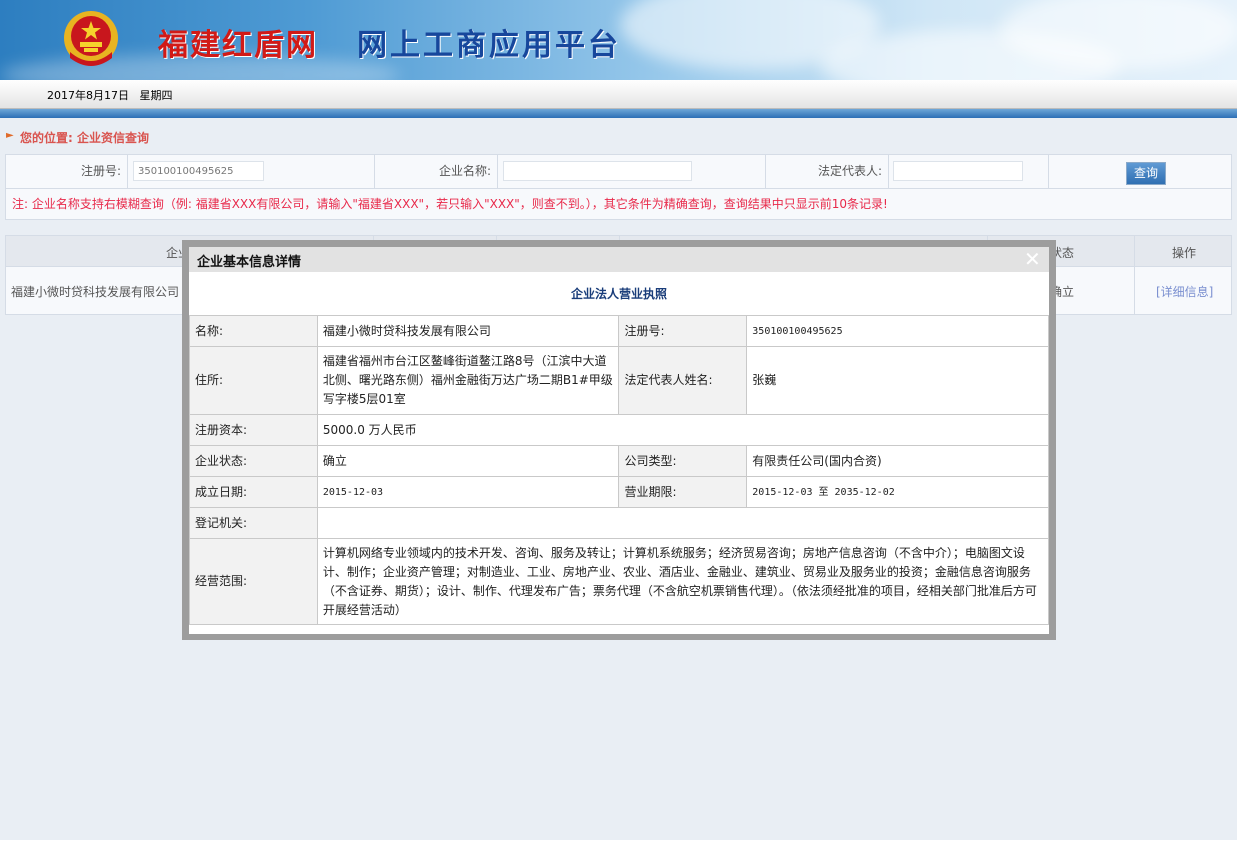 This screenshot has height=846, width=1237. What do you see at coordinates (436, 171) in the screenshot?
I see `company-name-label: 企业名称:` at bounding box center [436, 171].